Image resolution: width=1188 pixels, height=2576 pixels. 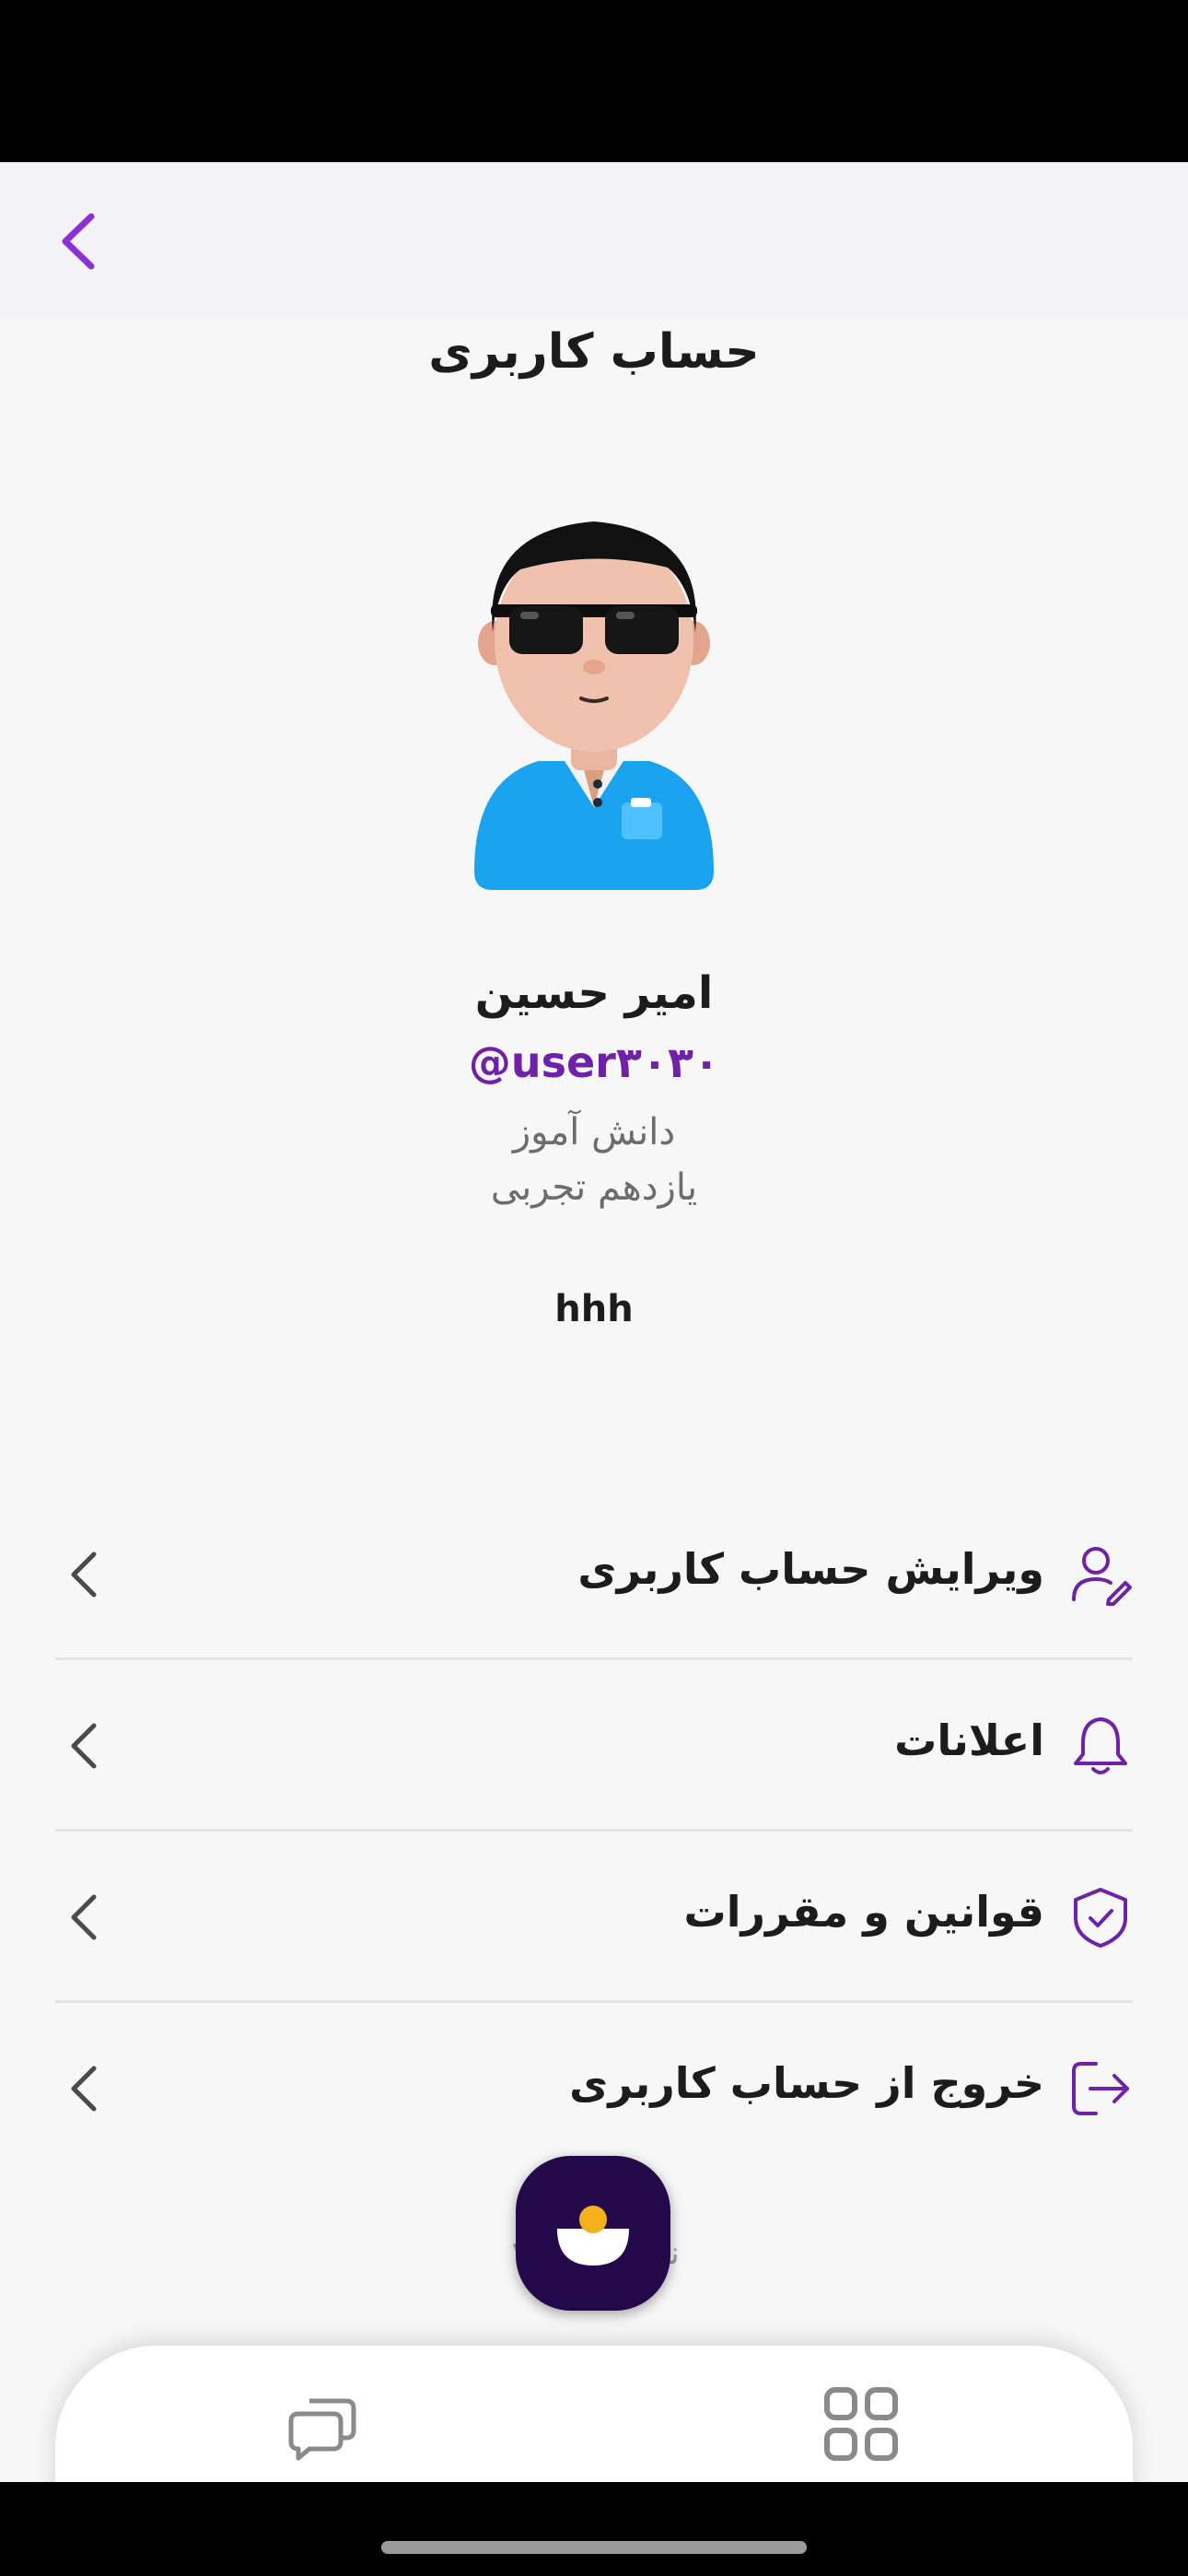 I want to click on page-title: حساب کاربری, so click(x=594, y=352).